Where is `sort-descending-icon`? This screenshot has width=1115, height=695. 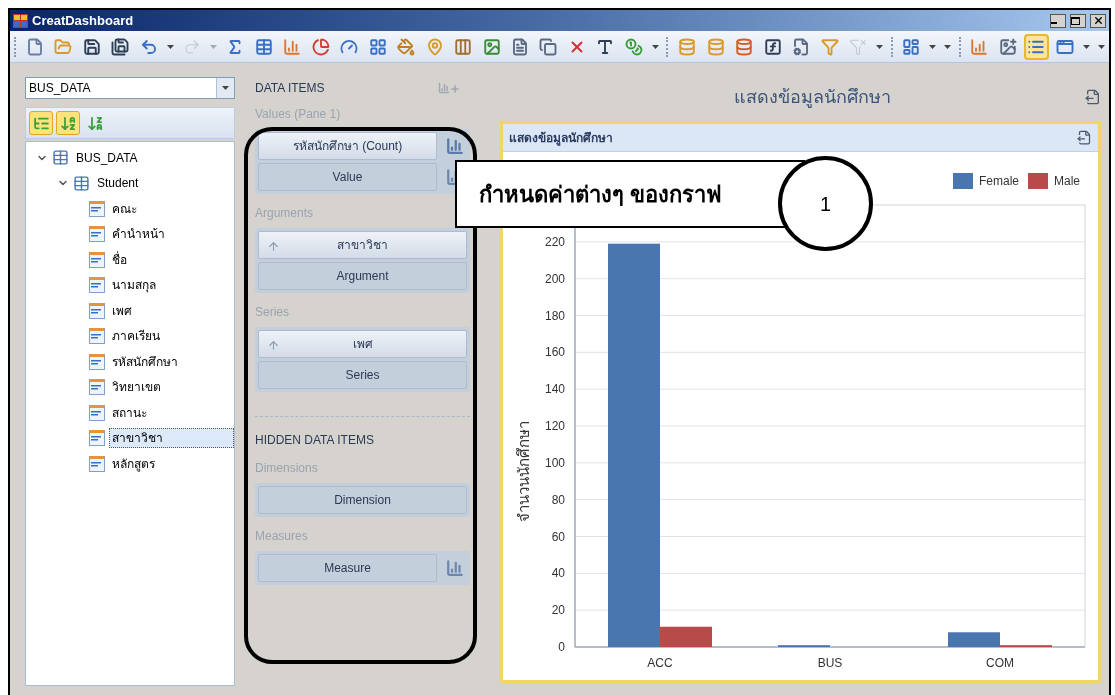
sort-descending-icon is located at coordinates (95, 123).